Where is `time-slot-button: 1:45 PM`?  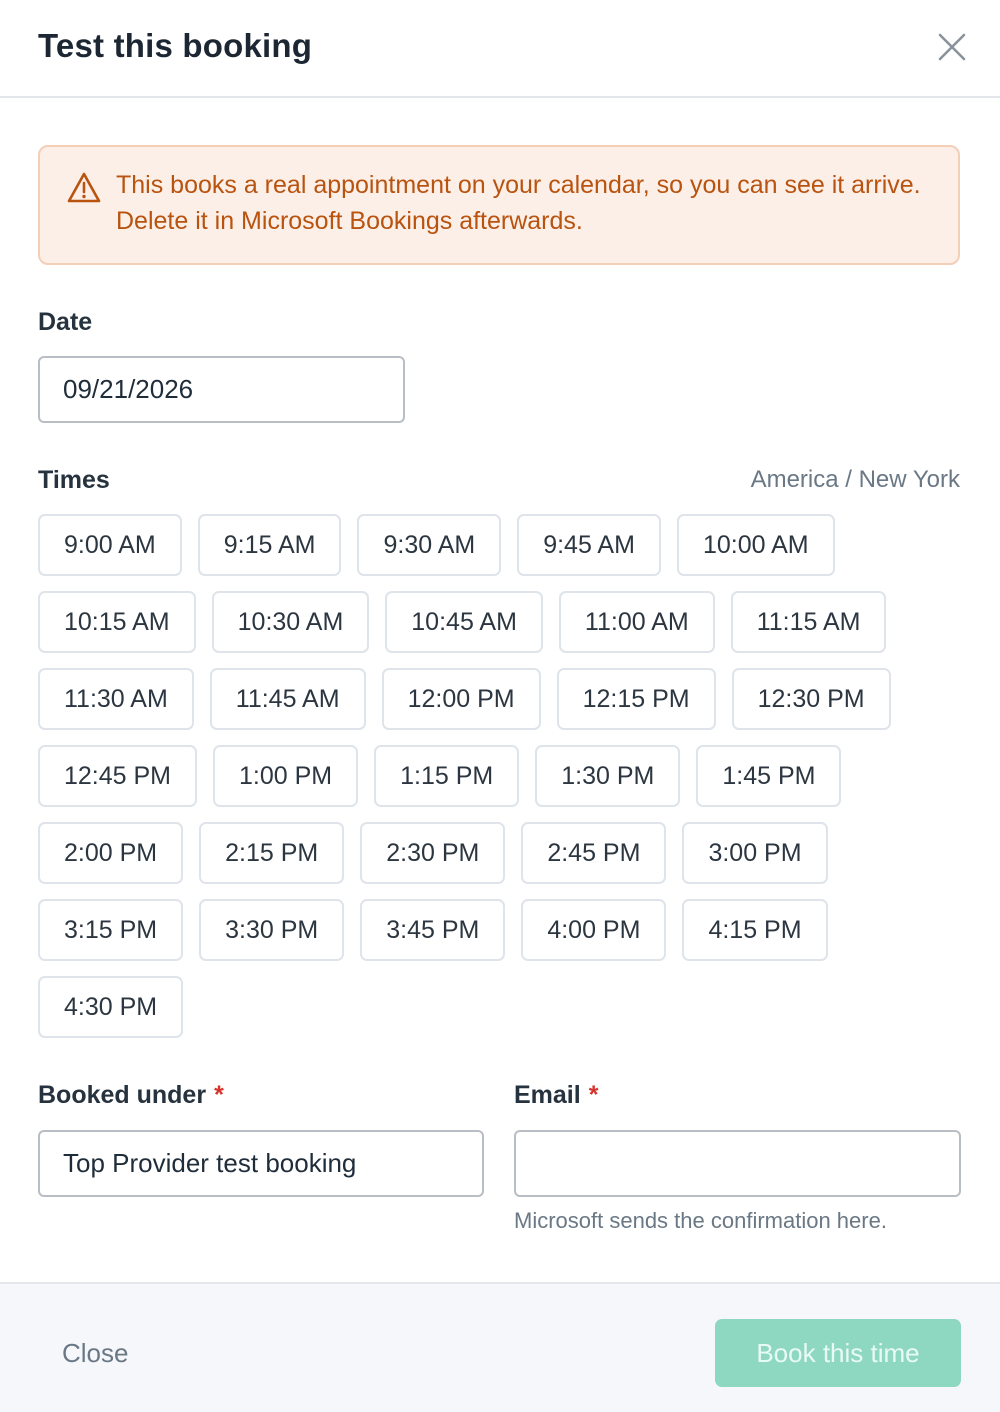
time-slot-button: 1:45 PM is located at coordinates (769, 776).